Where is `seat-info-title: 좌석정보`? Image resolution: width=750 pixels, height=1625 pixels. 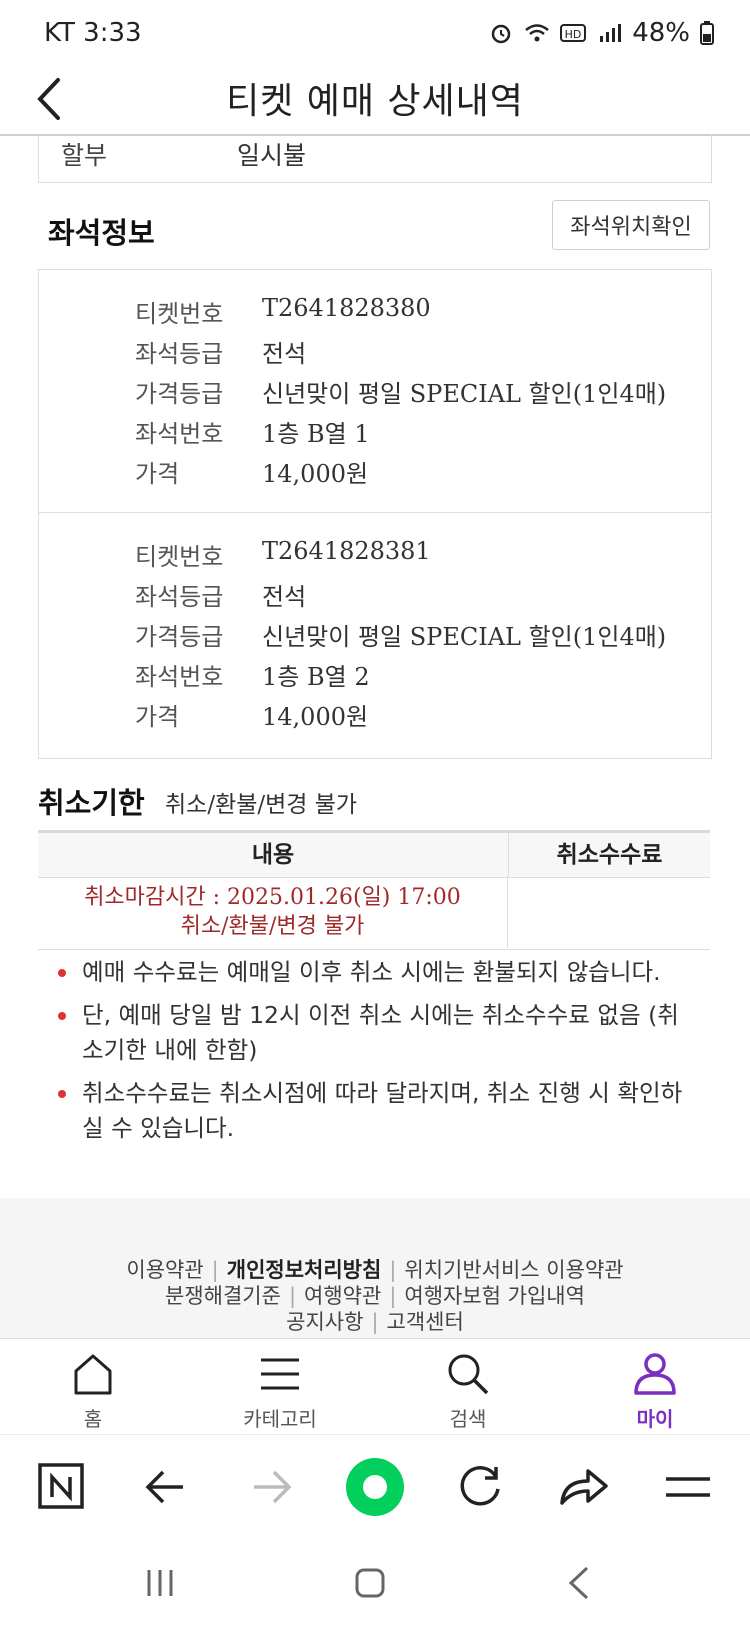 seat-info-title: 좌석정보 is located at coordinates (101, 233).